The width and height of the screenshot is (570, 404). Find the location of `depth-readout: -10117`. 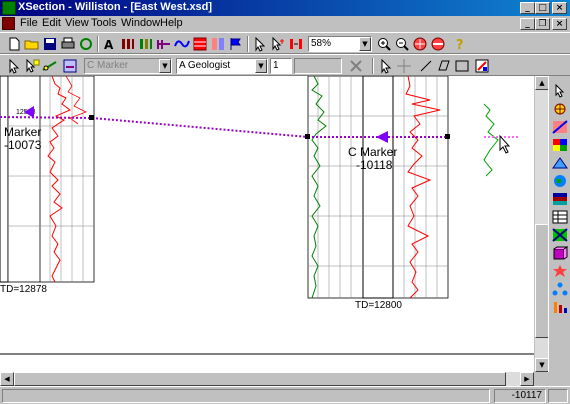

depth-readout: -10117 is located at coordinates (520, 396).